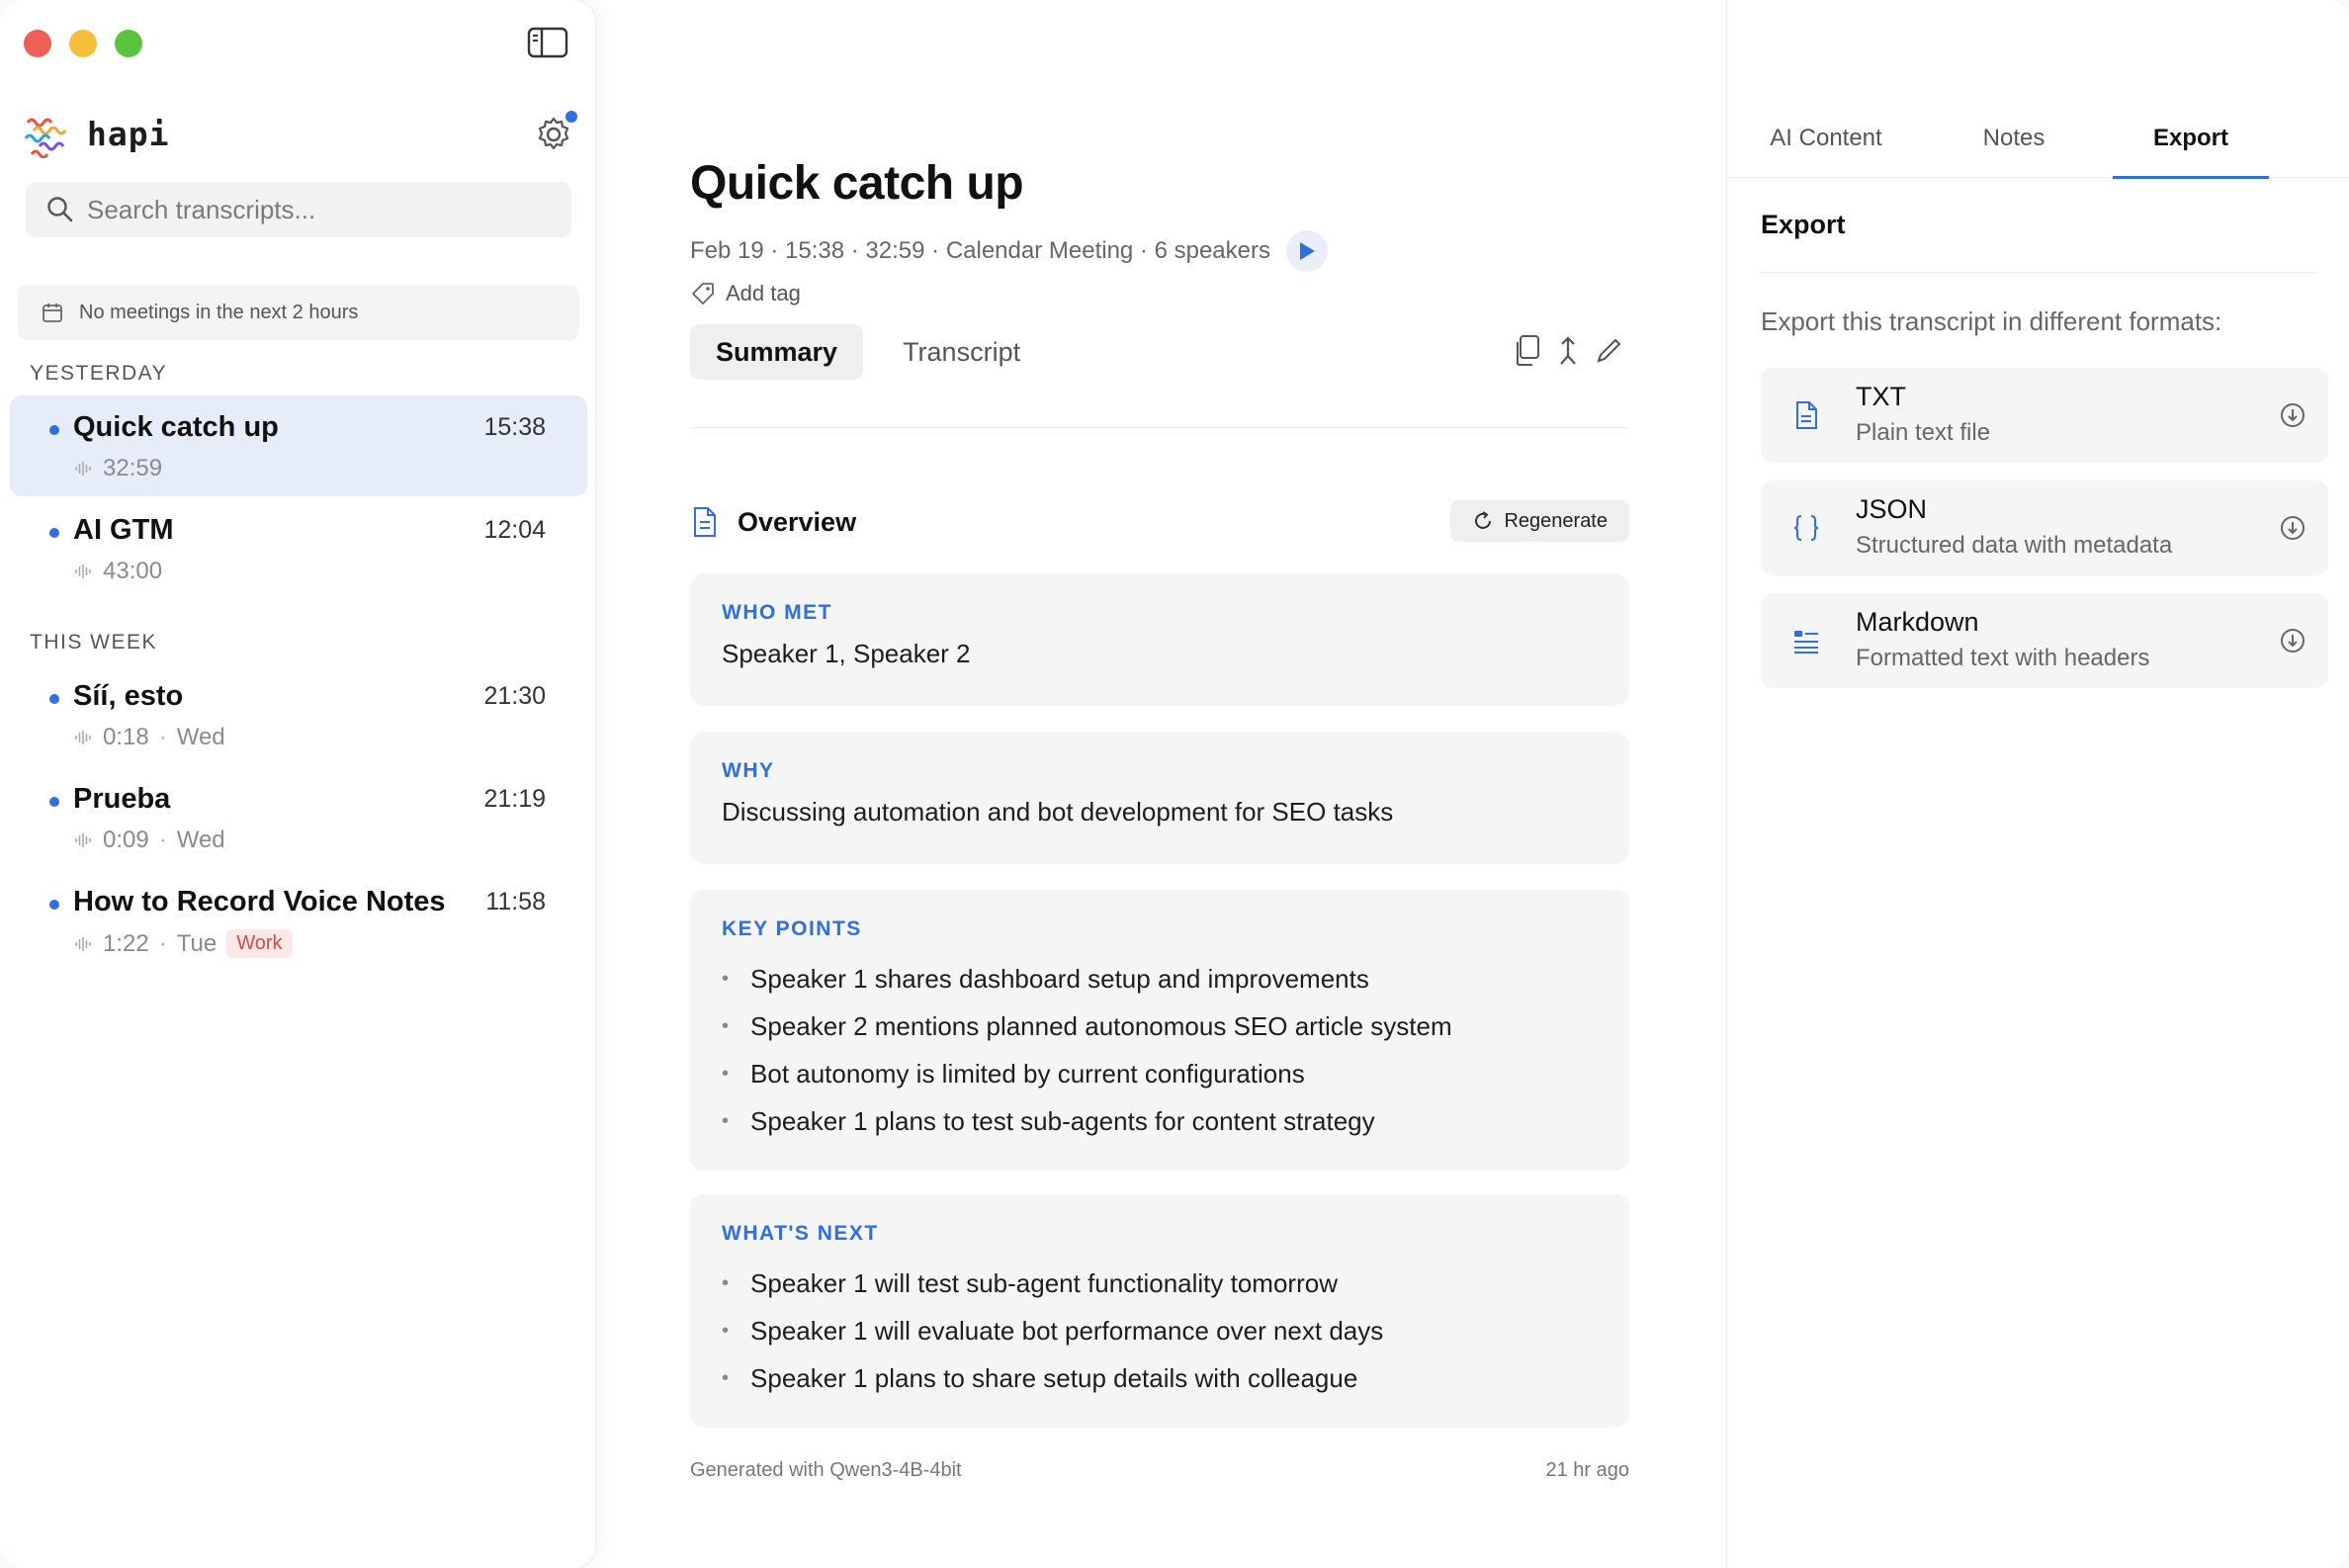  Describe the element at coordinates (1918, 622) in the screenshot. I see `format-name: Markdown` at that location.